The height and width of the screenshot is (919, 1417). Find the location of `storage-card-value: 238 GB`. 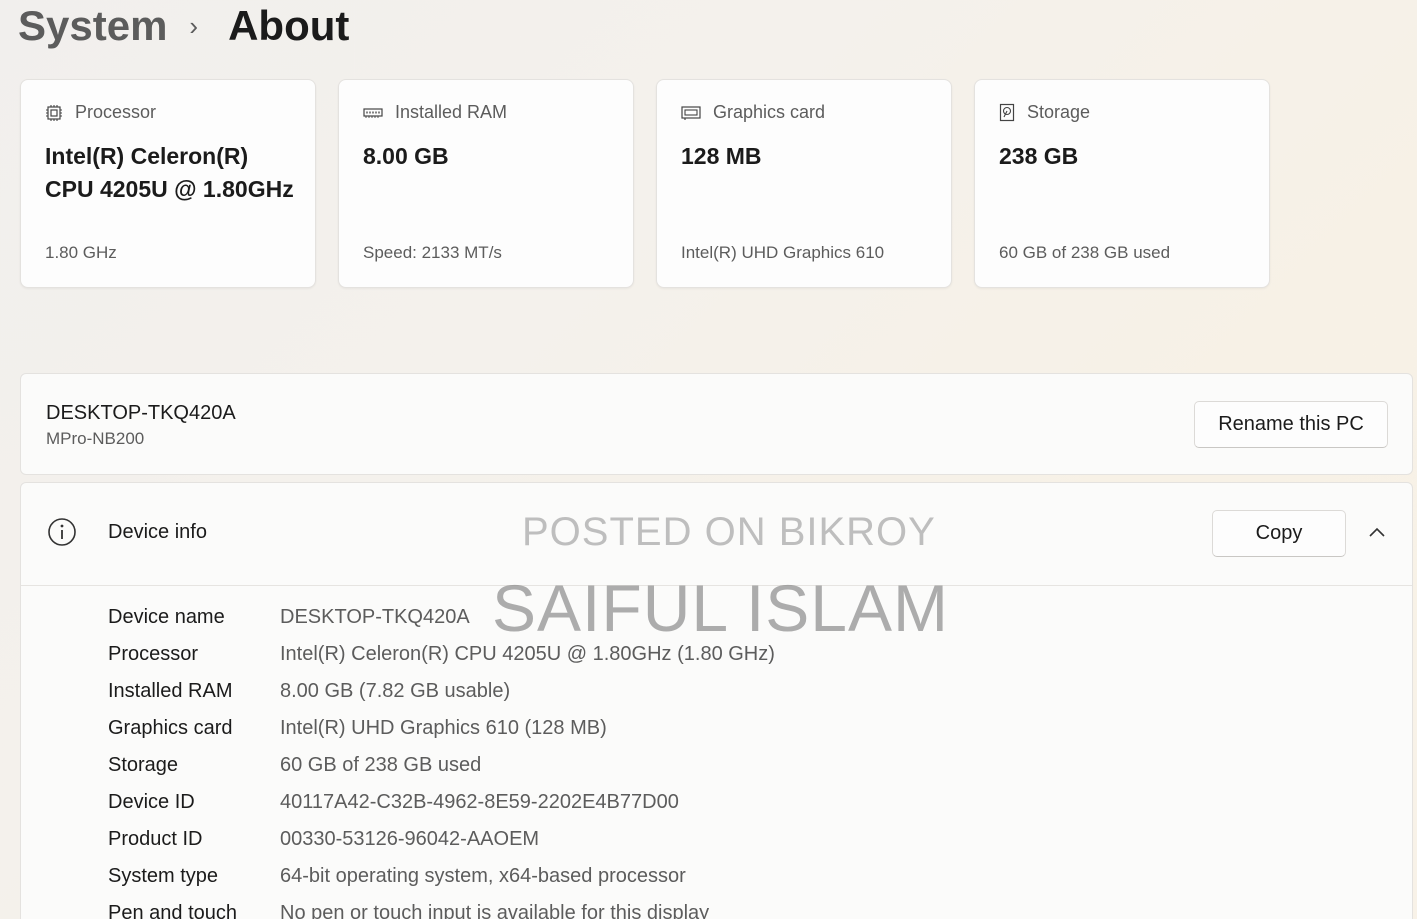

storage-card-value: 238 GB is located at coordinates (1039, 156).